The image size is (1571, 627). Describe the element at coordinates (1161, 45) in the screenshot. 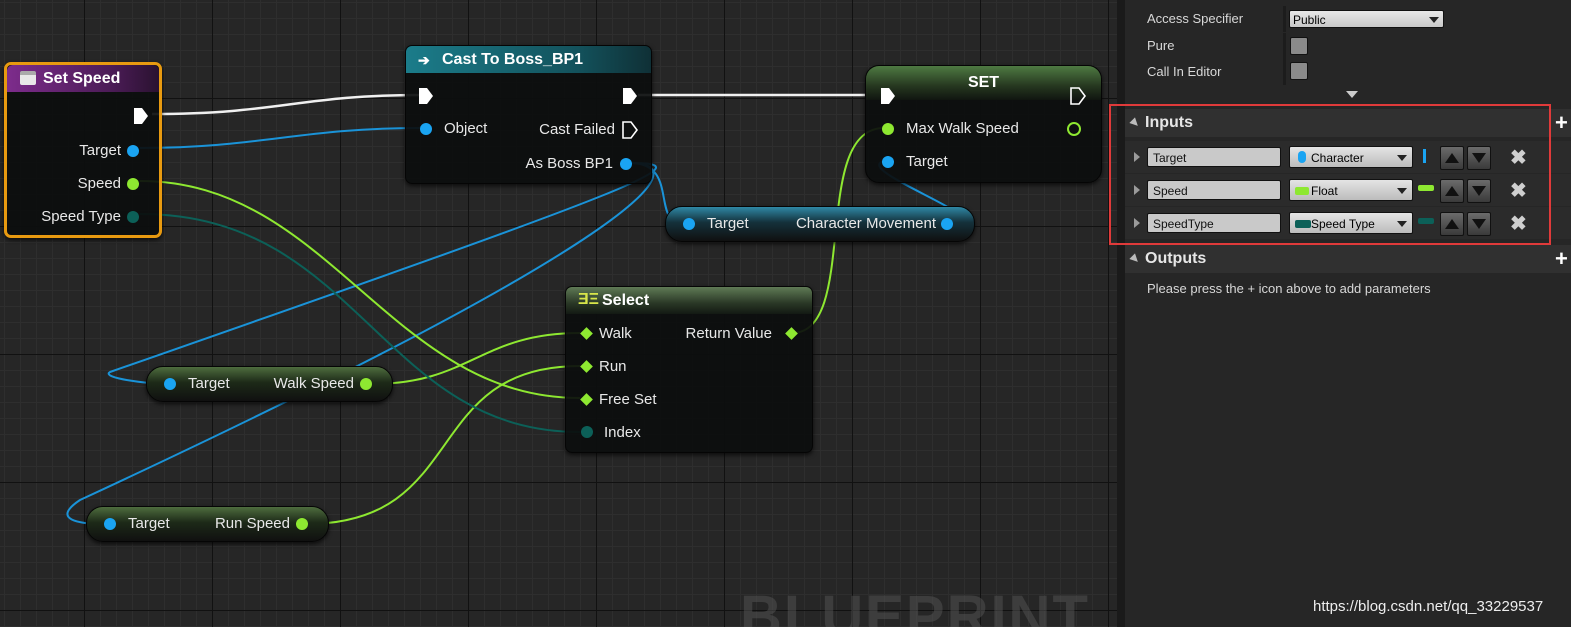

I see `pure-label: Pure` at that location.